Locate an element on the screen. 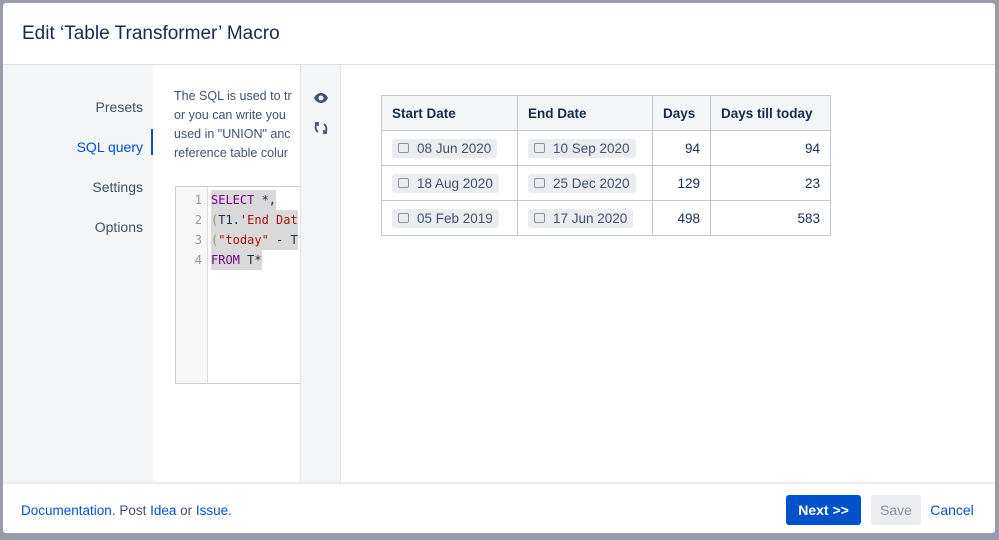  date-text: 08 Jun 2020 is located at coordinates (454, 148).